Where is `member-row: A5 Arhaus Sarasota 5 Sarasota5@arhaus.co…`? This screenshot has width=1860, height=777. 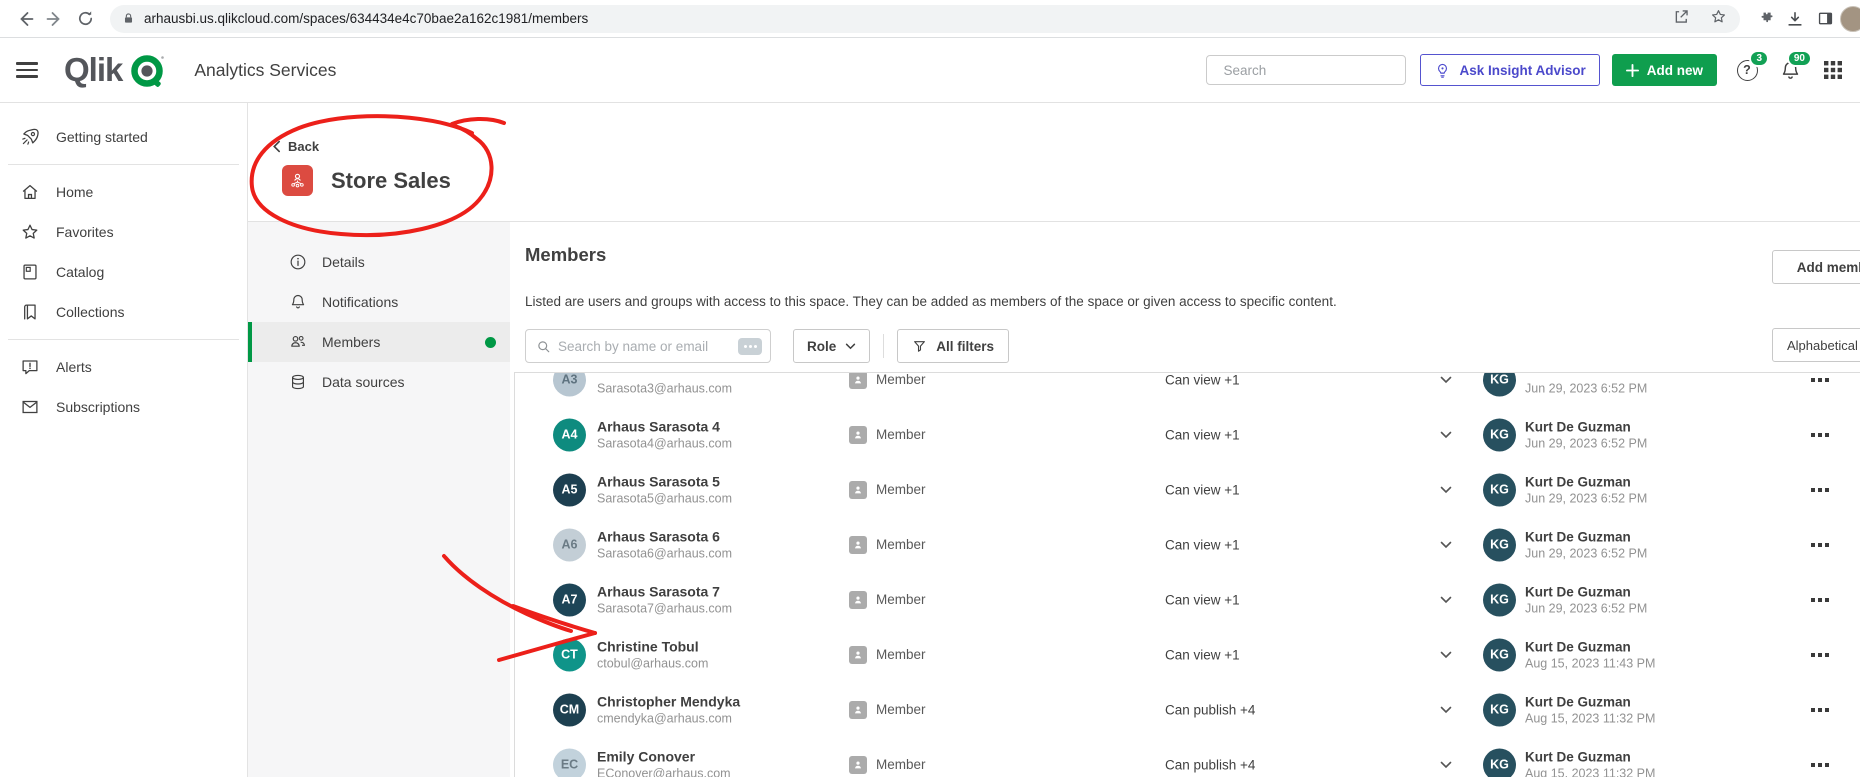
member-row: A5 Arhaus Sarasota 5 Sarasota5@arhaus.co… is located at coordinates (1187, 489).